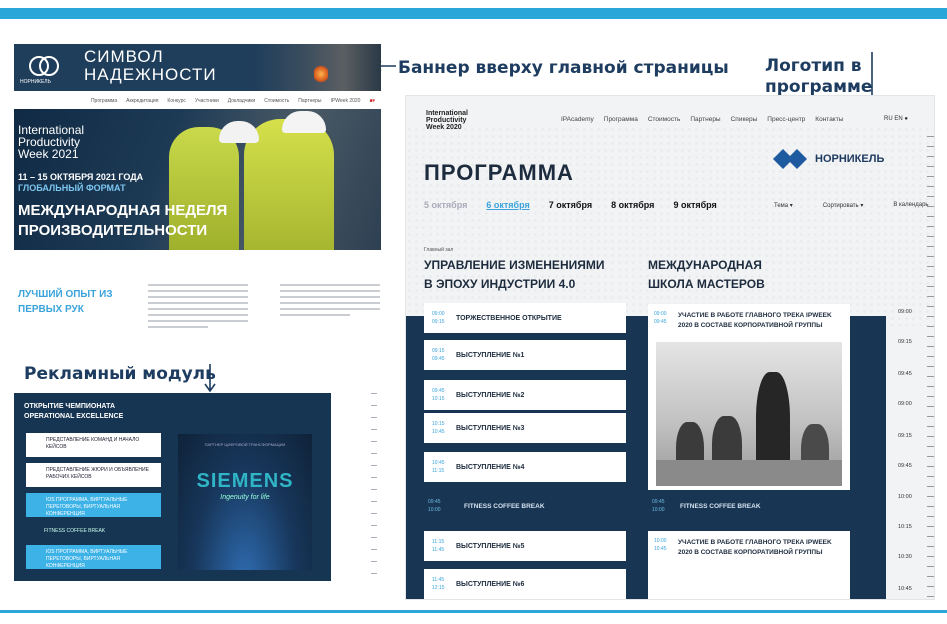  What do you see at coordinates (207, 101) in the screenshot?
I see `nav-item: Участники` at bounding box center [207, 101].